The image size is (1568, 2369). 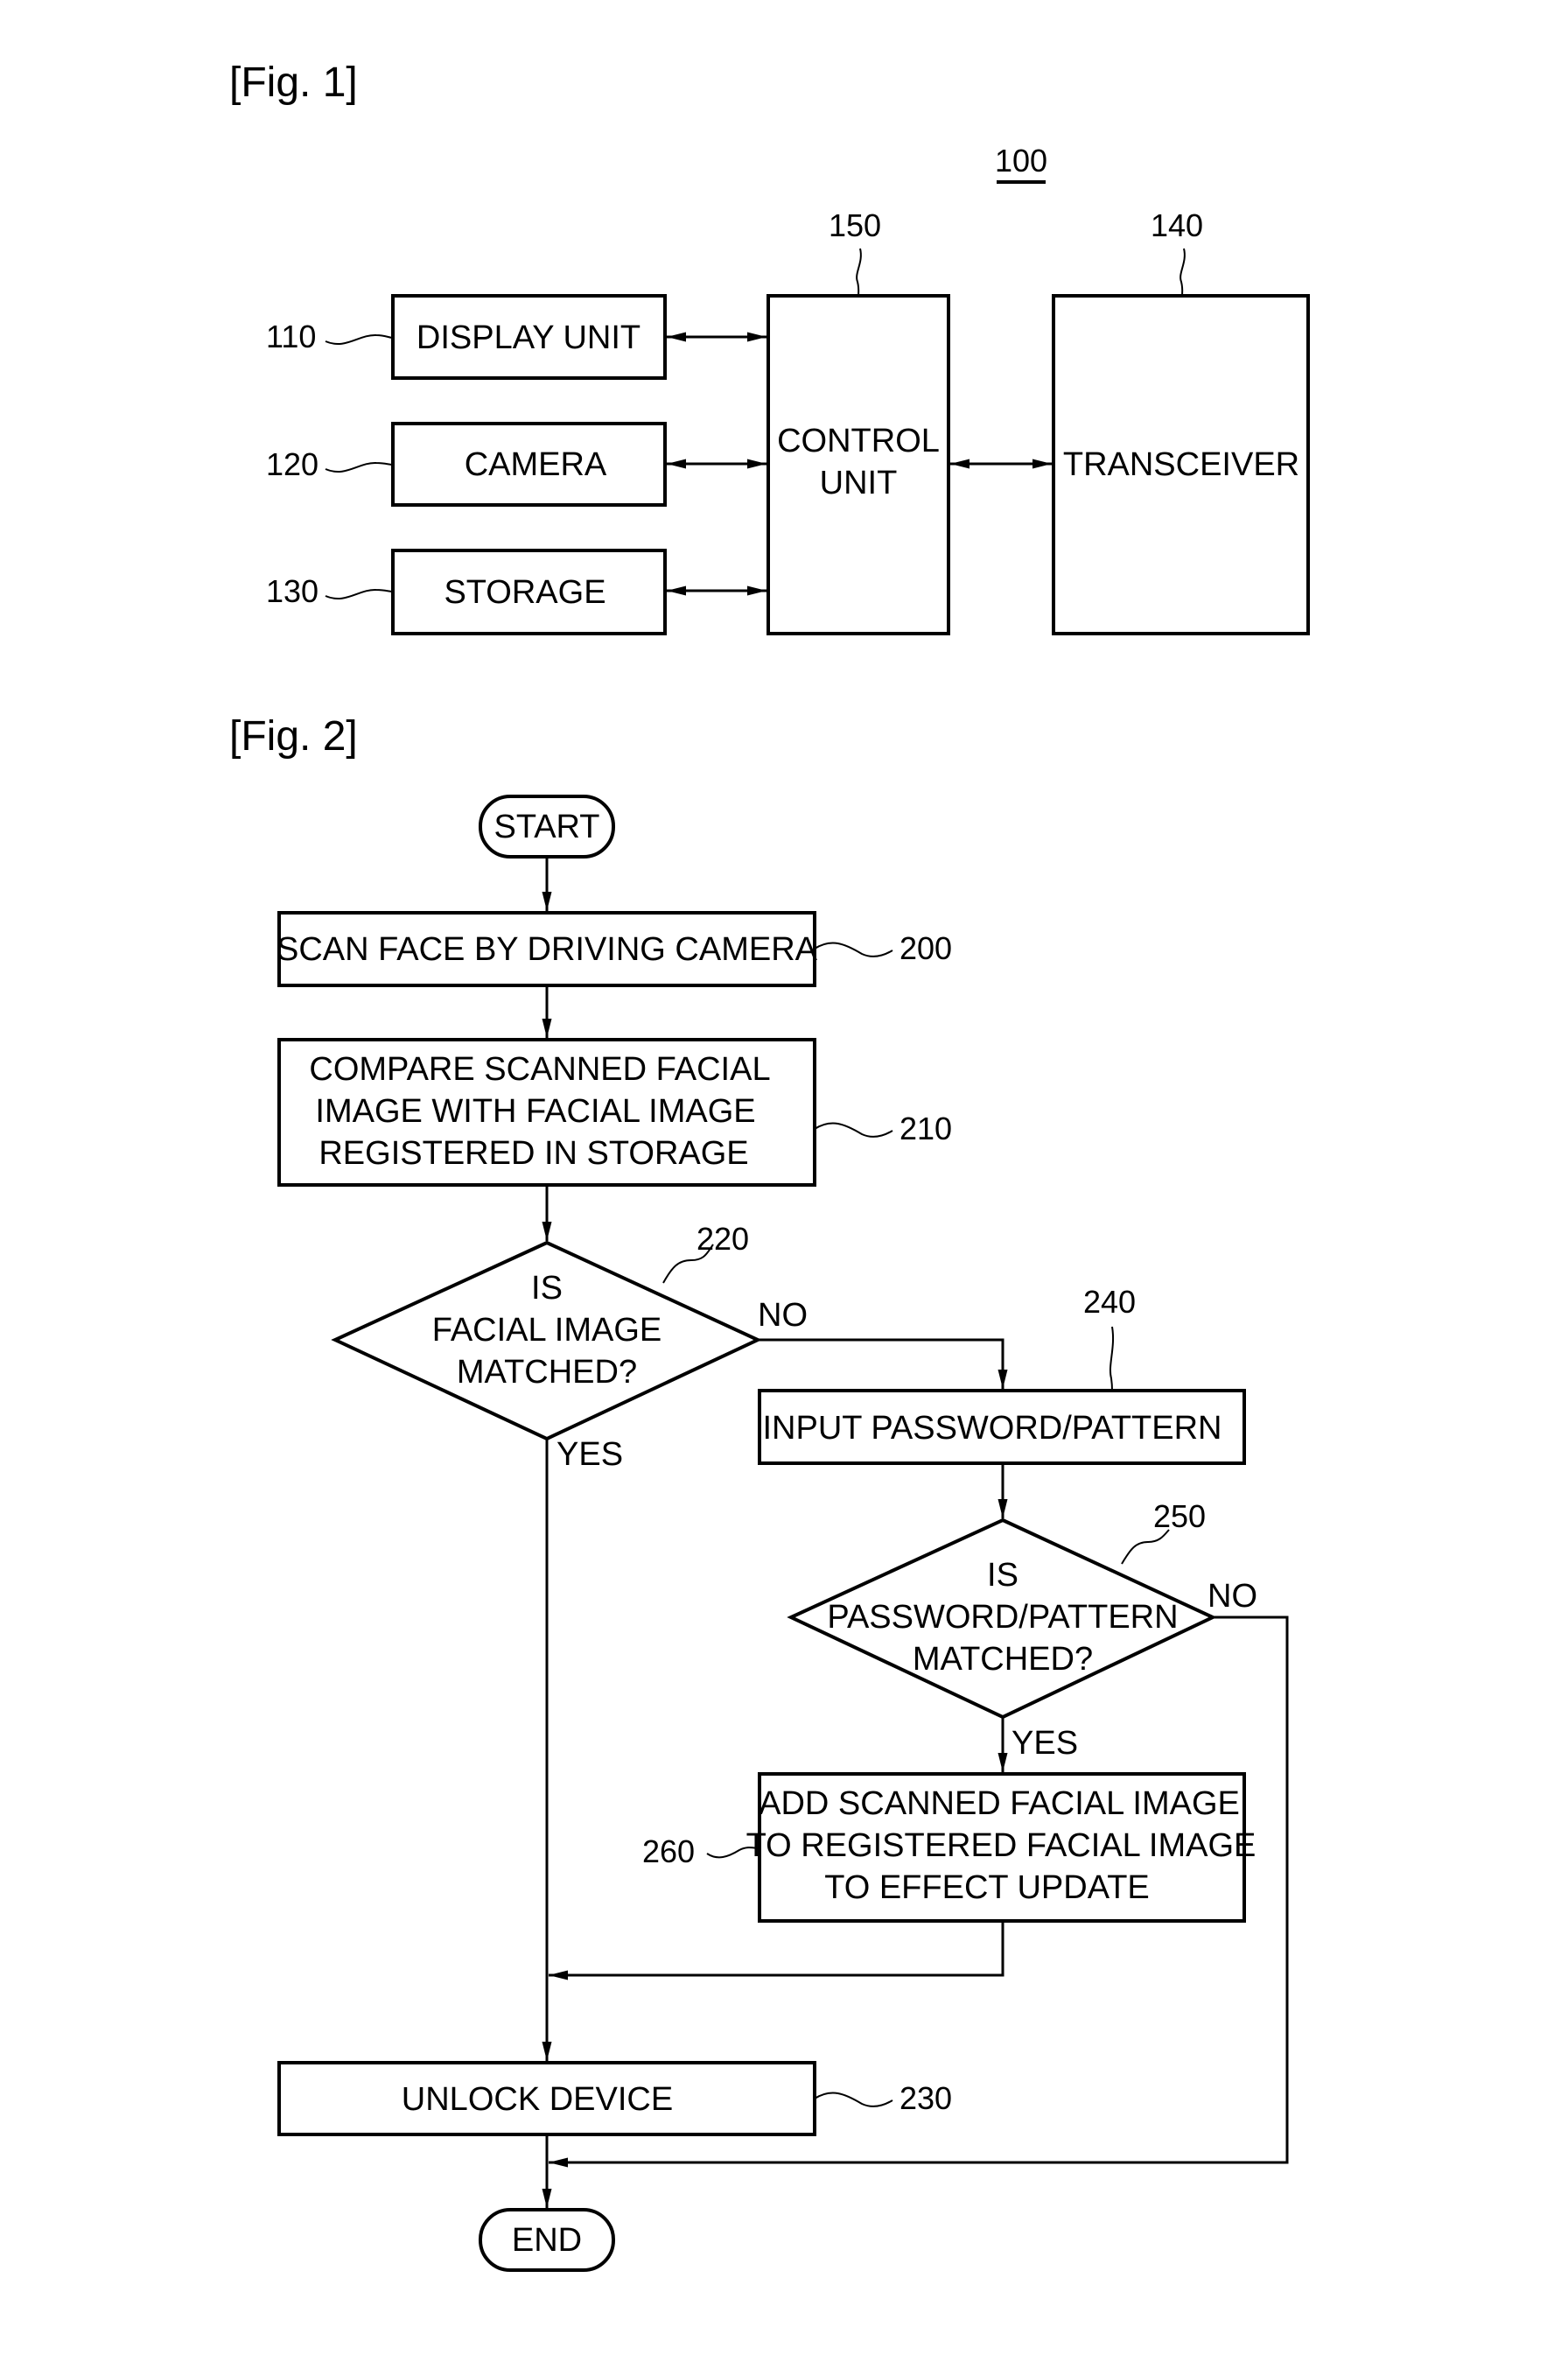 I want to click on display-unit-leader, so click(x=359, y=339).